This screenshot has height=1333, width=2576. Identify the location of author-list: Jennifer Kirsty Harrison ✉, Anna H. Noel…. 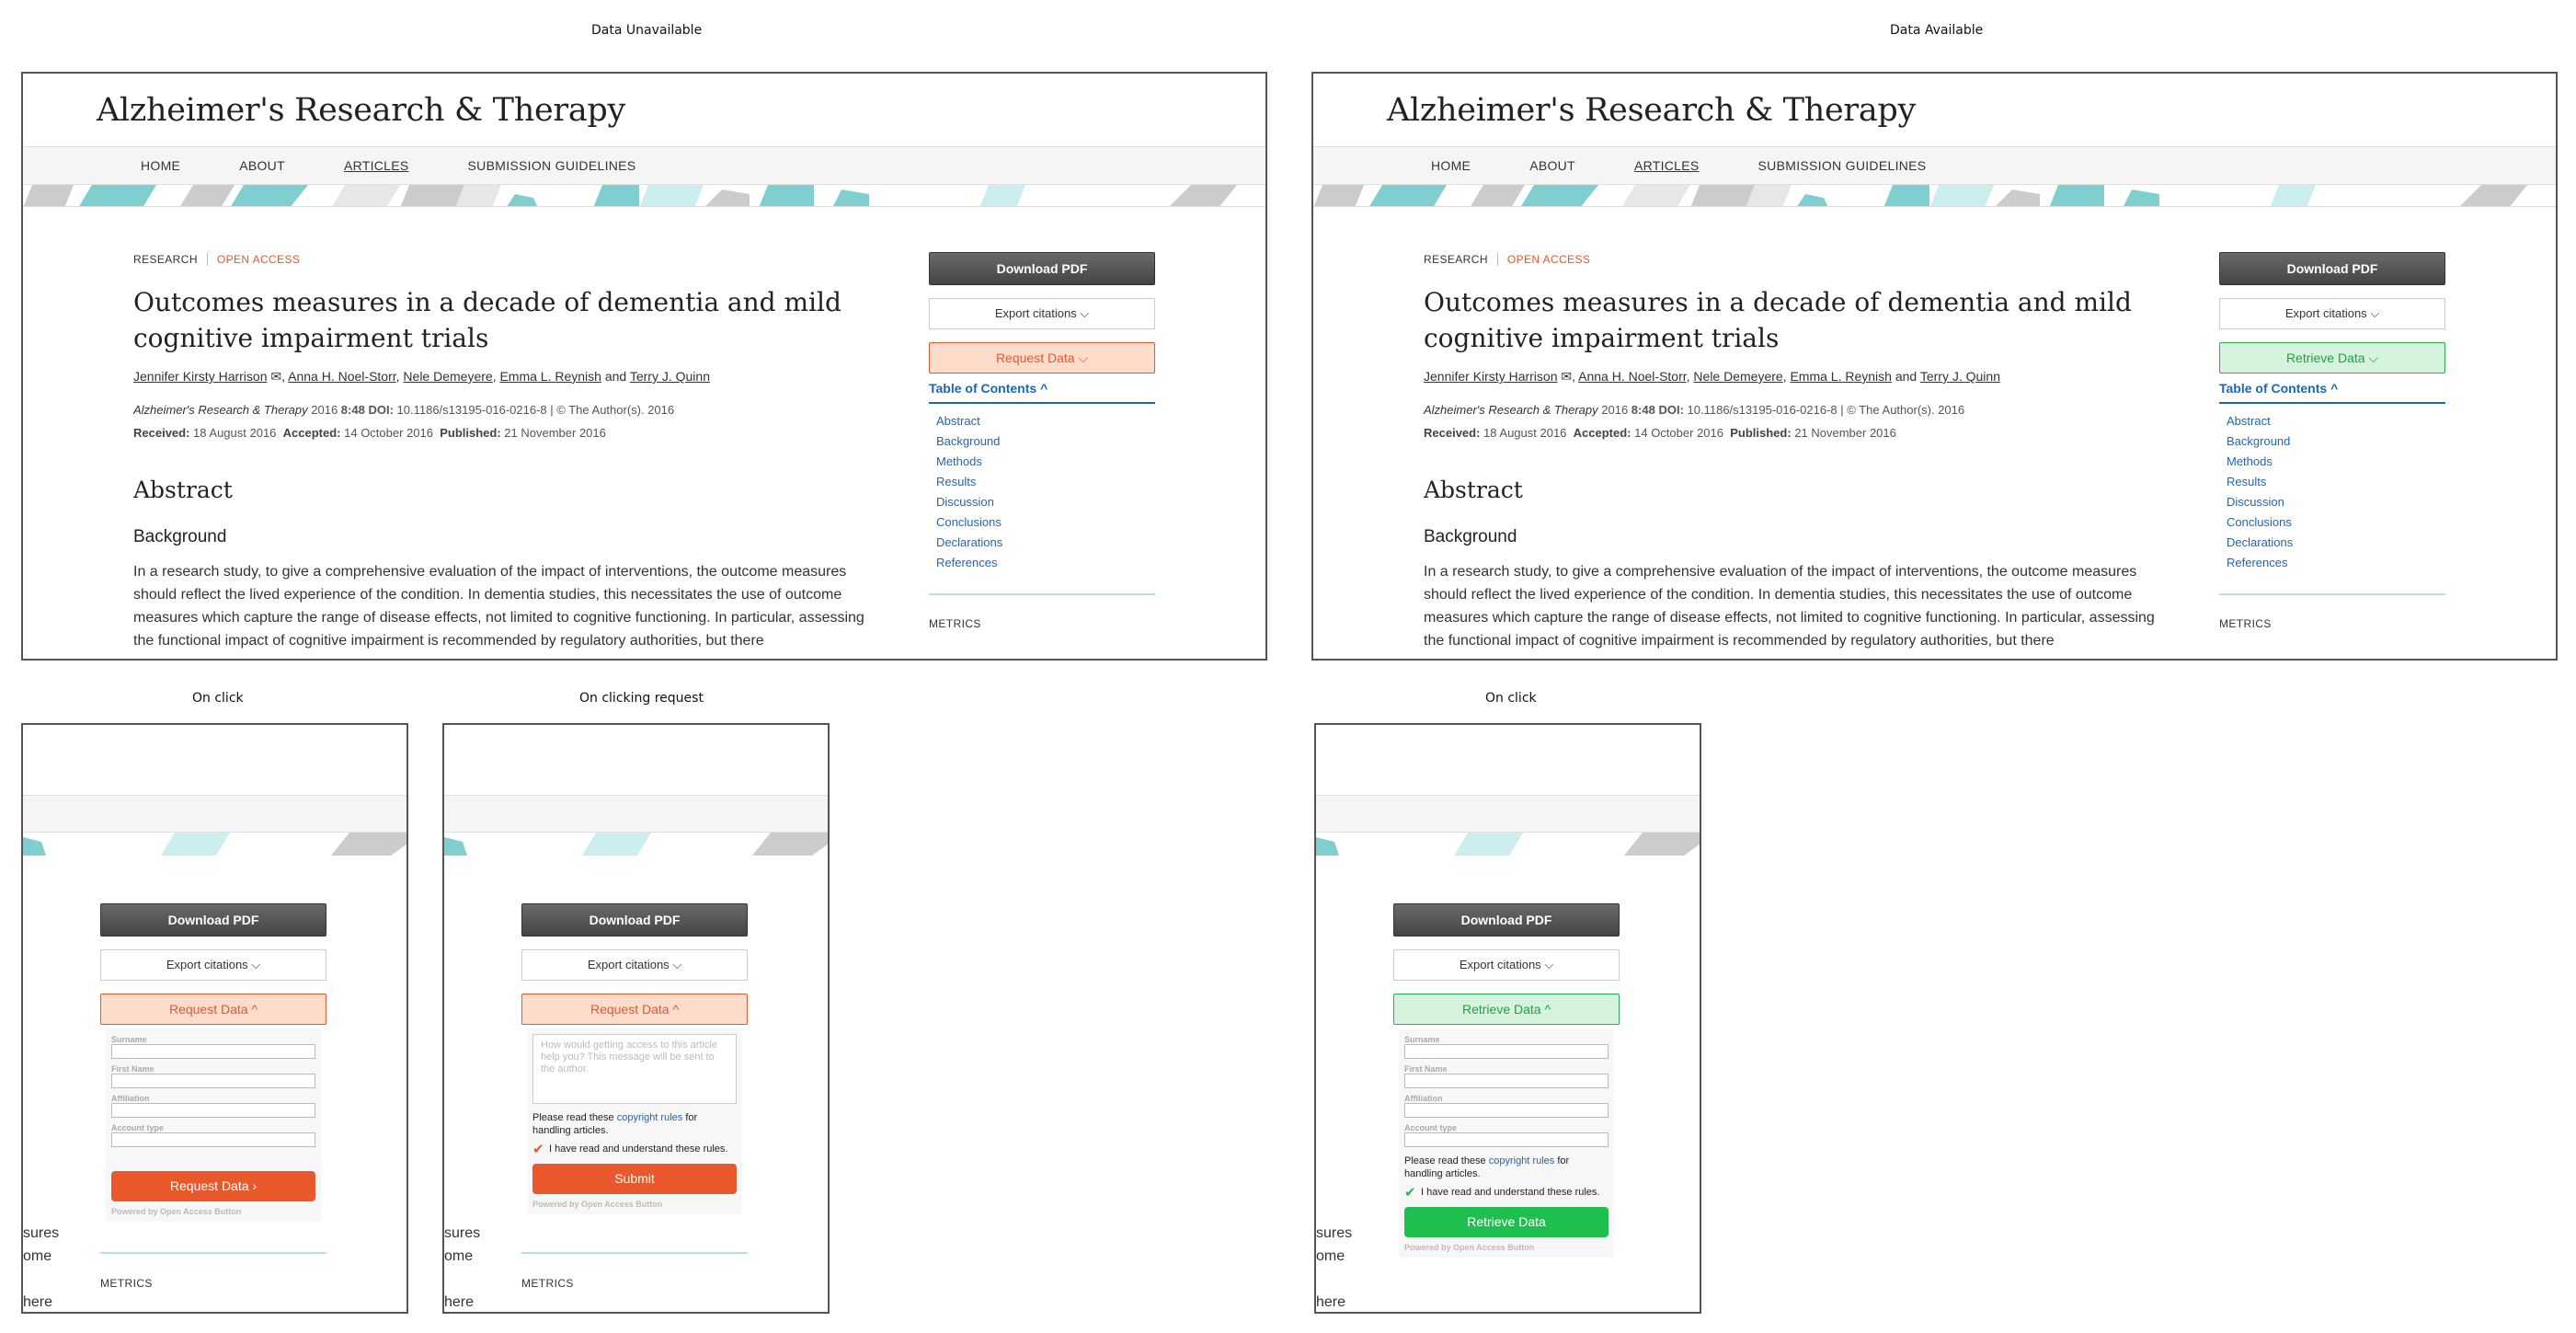
(421, 376).